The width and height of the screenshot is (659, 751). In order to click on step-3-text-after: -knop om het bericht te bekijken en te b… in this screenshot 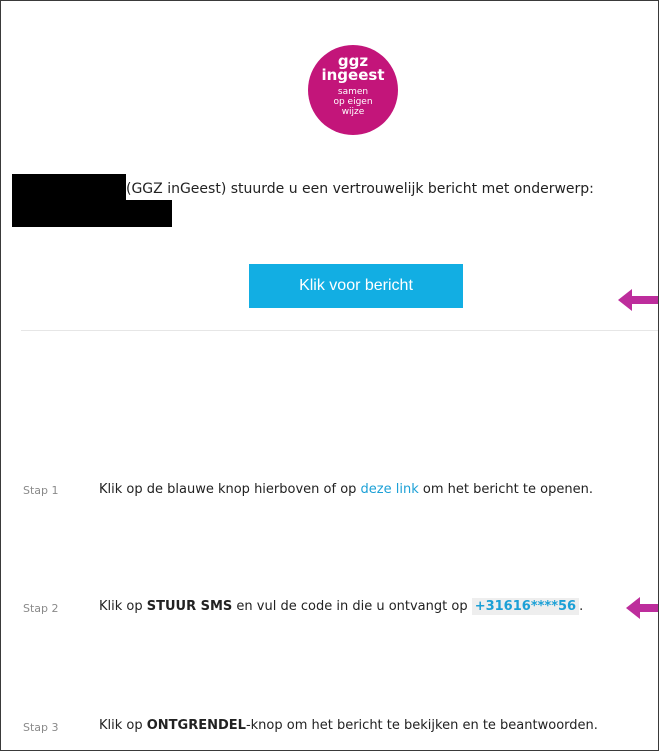, I will do `click(421, 725)`.